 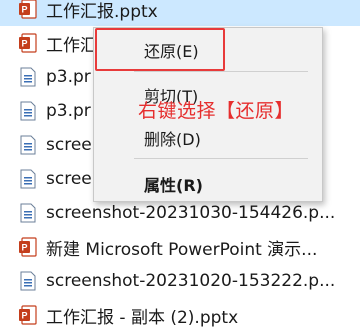 I want to click on file-name: 工作汇, so click(x=71, y=45).